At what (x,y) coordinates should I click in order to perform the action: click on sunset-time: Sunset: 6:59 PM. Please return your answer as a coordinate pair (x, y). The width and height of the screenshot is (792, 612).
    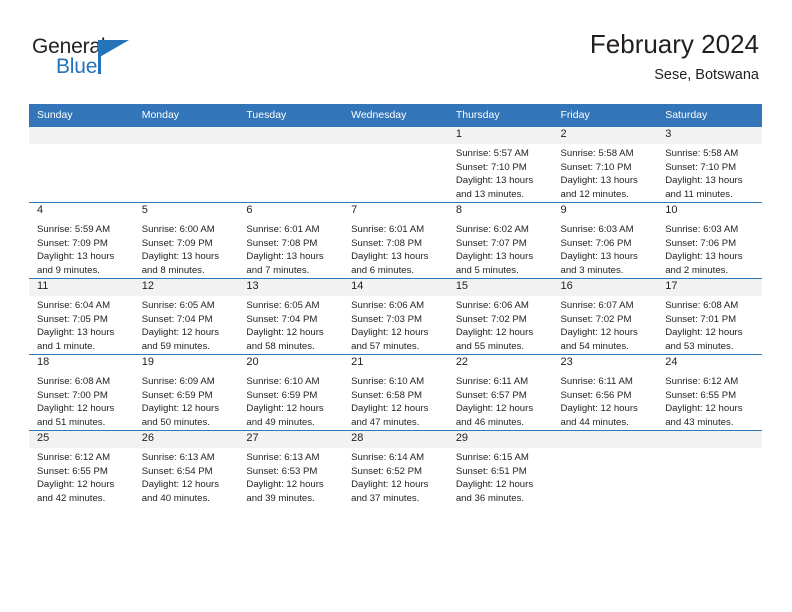
    Looking at the image, I should click on (177, 395).